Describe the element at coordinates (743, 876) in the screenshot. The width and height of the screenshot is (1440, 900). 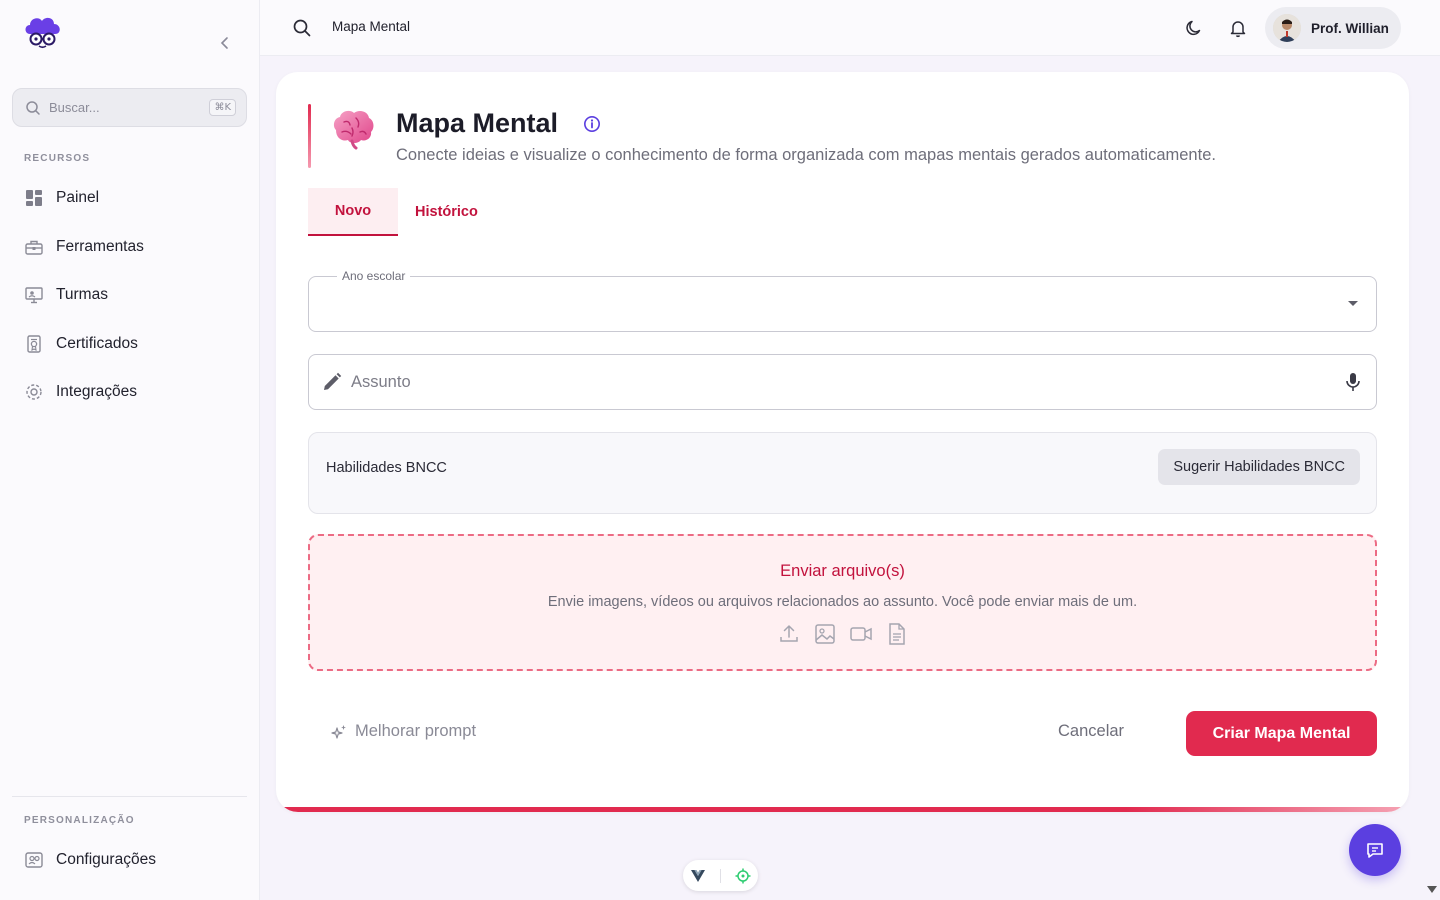
I see `target-icon` at that location.